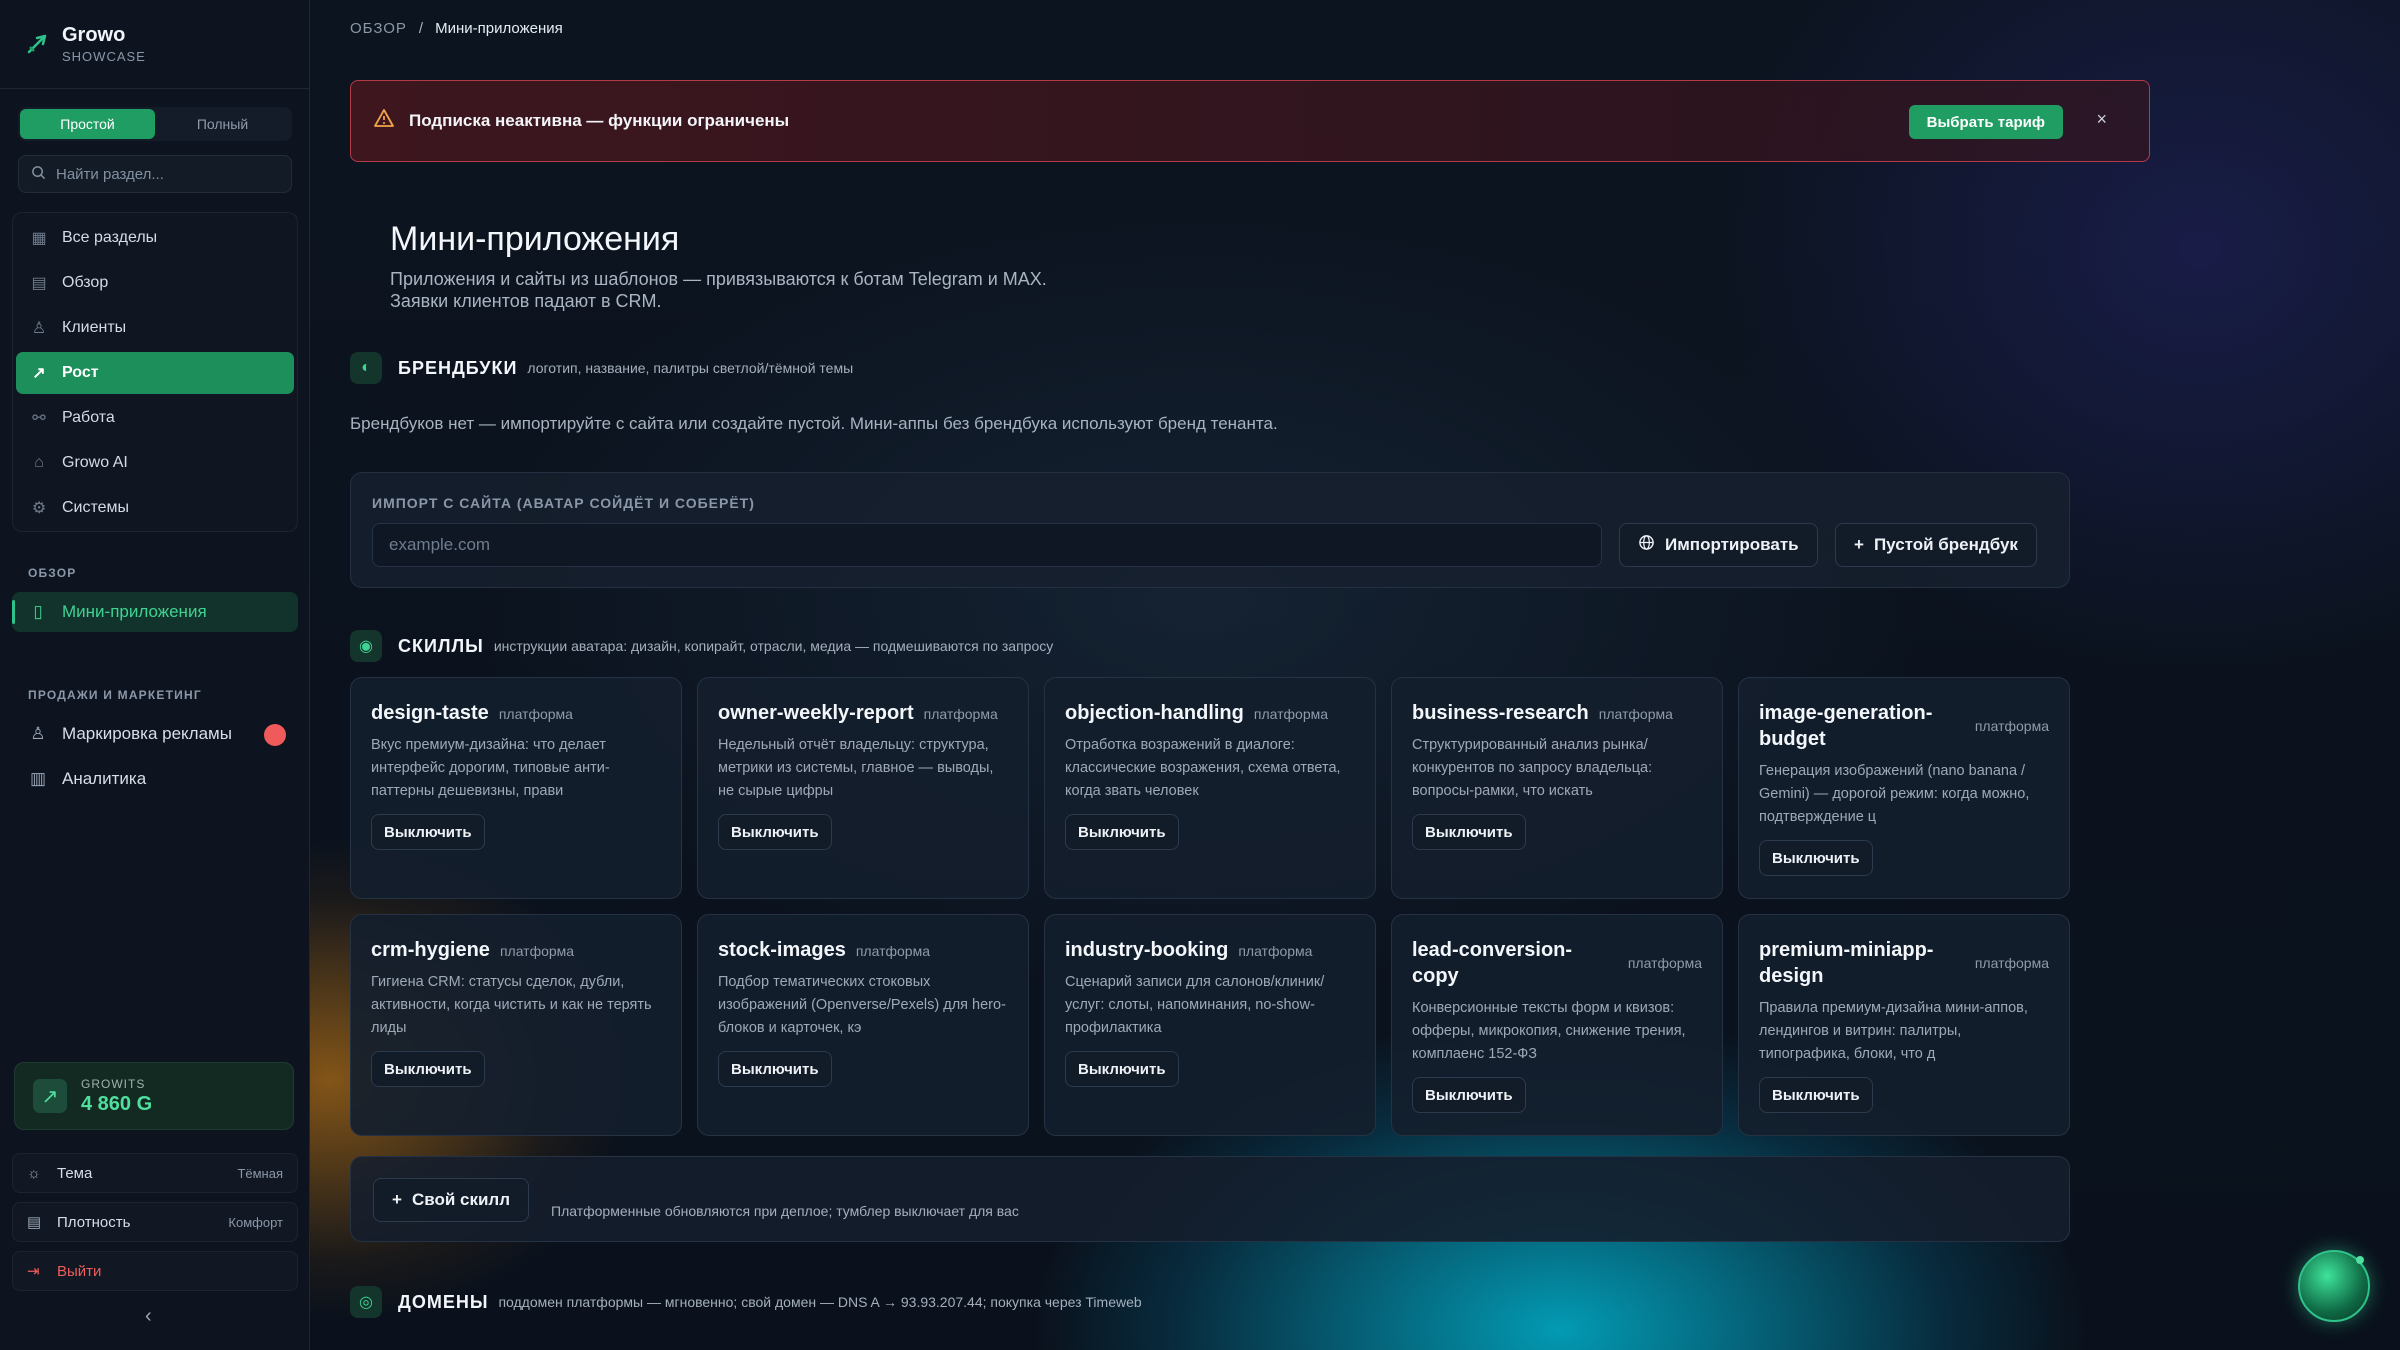 This screenshot has height=1350, width=2400. I want to click on import-url-input, so click(987, 545).